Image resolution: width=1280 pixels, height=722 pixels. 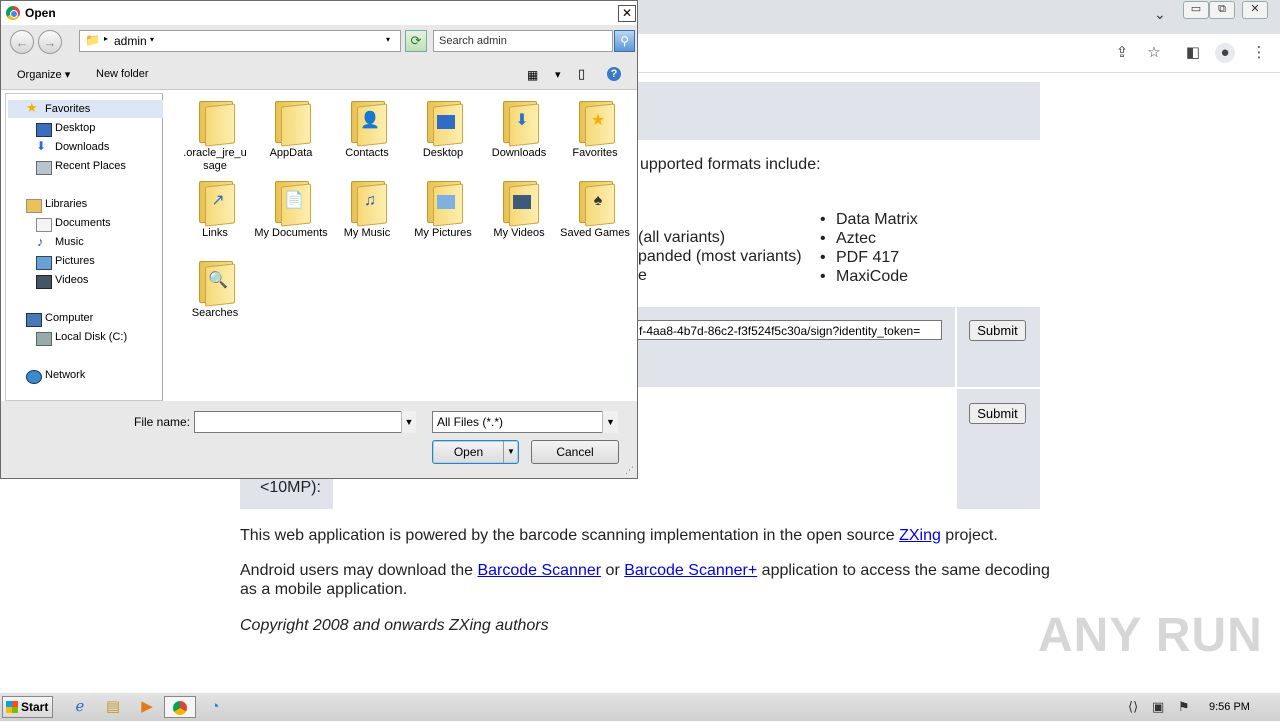 What do you see at coordinates (475, 452) in the screenshot?
I see `open-button: Open ▼` at bounding box center [475, 452].